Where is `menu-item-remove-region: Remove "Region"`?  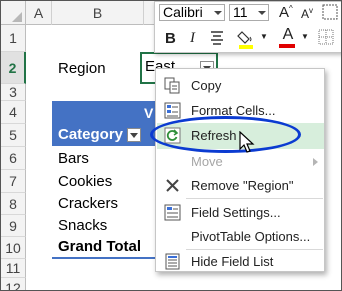 menu-item-remove-region: Remove "Region" is located at coordinates (240, 186).